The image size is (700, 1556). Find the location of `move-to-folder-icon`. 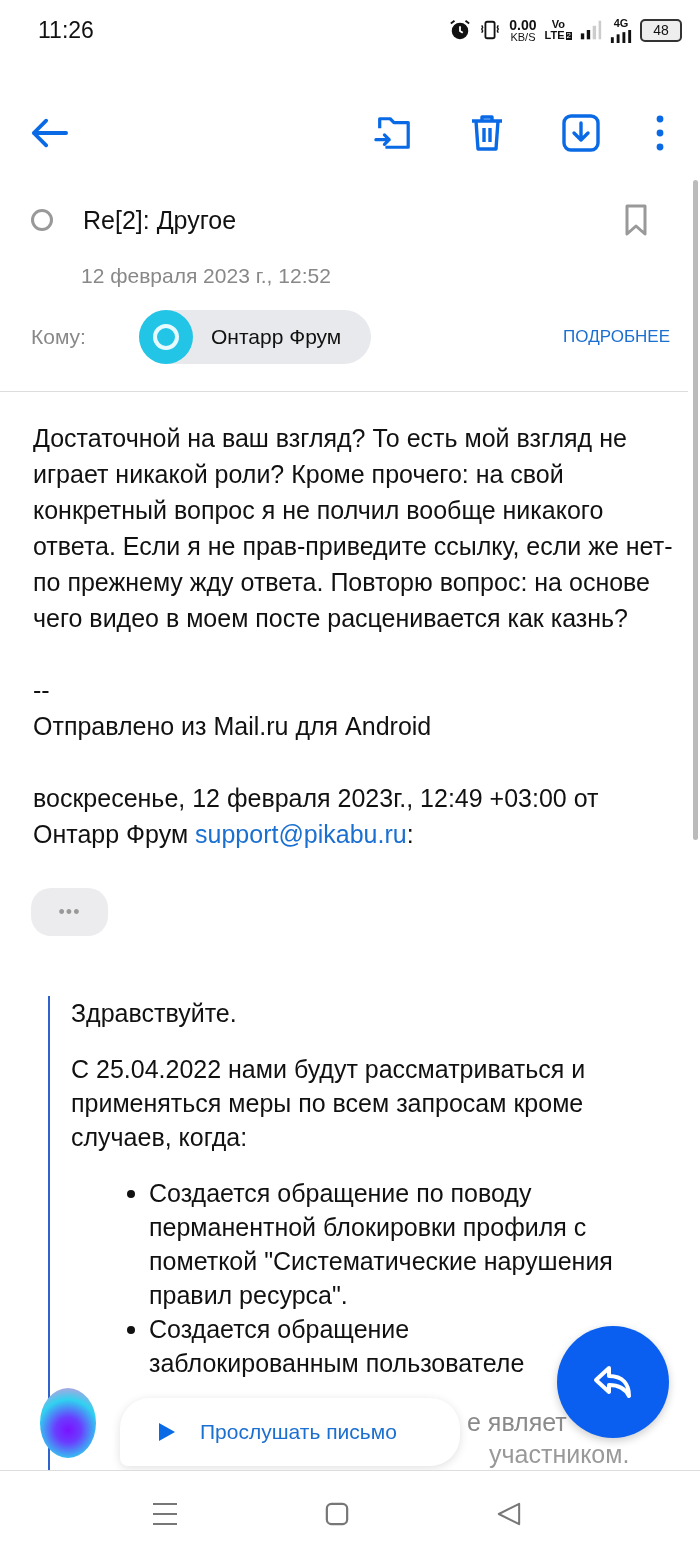

move-to-folder-icon is located at coordinates (393, 133).